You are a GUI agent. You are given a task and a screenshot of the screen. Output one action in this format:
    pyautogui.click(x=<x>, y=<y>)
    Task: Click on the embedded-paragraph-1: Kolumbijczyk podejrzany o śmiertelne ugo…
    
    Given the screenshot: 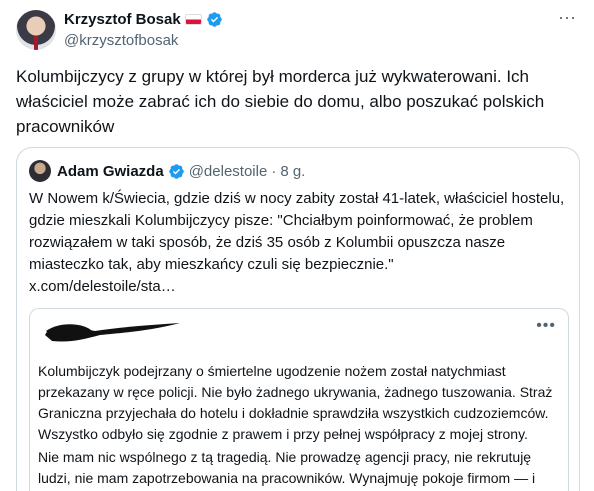 What is the action you would take?
    pyautogui.click(x=295, y=402)
    